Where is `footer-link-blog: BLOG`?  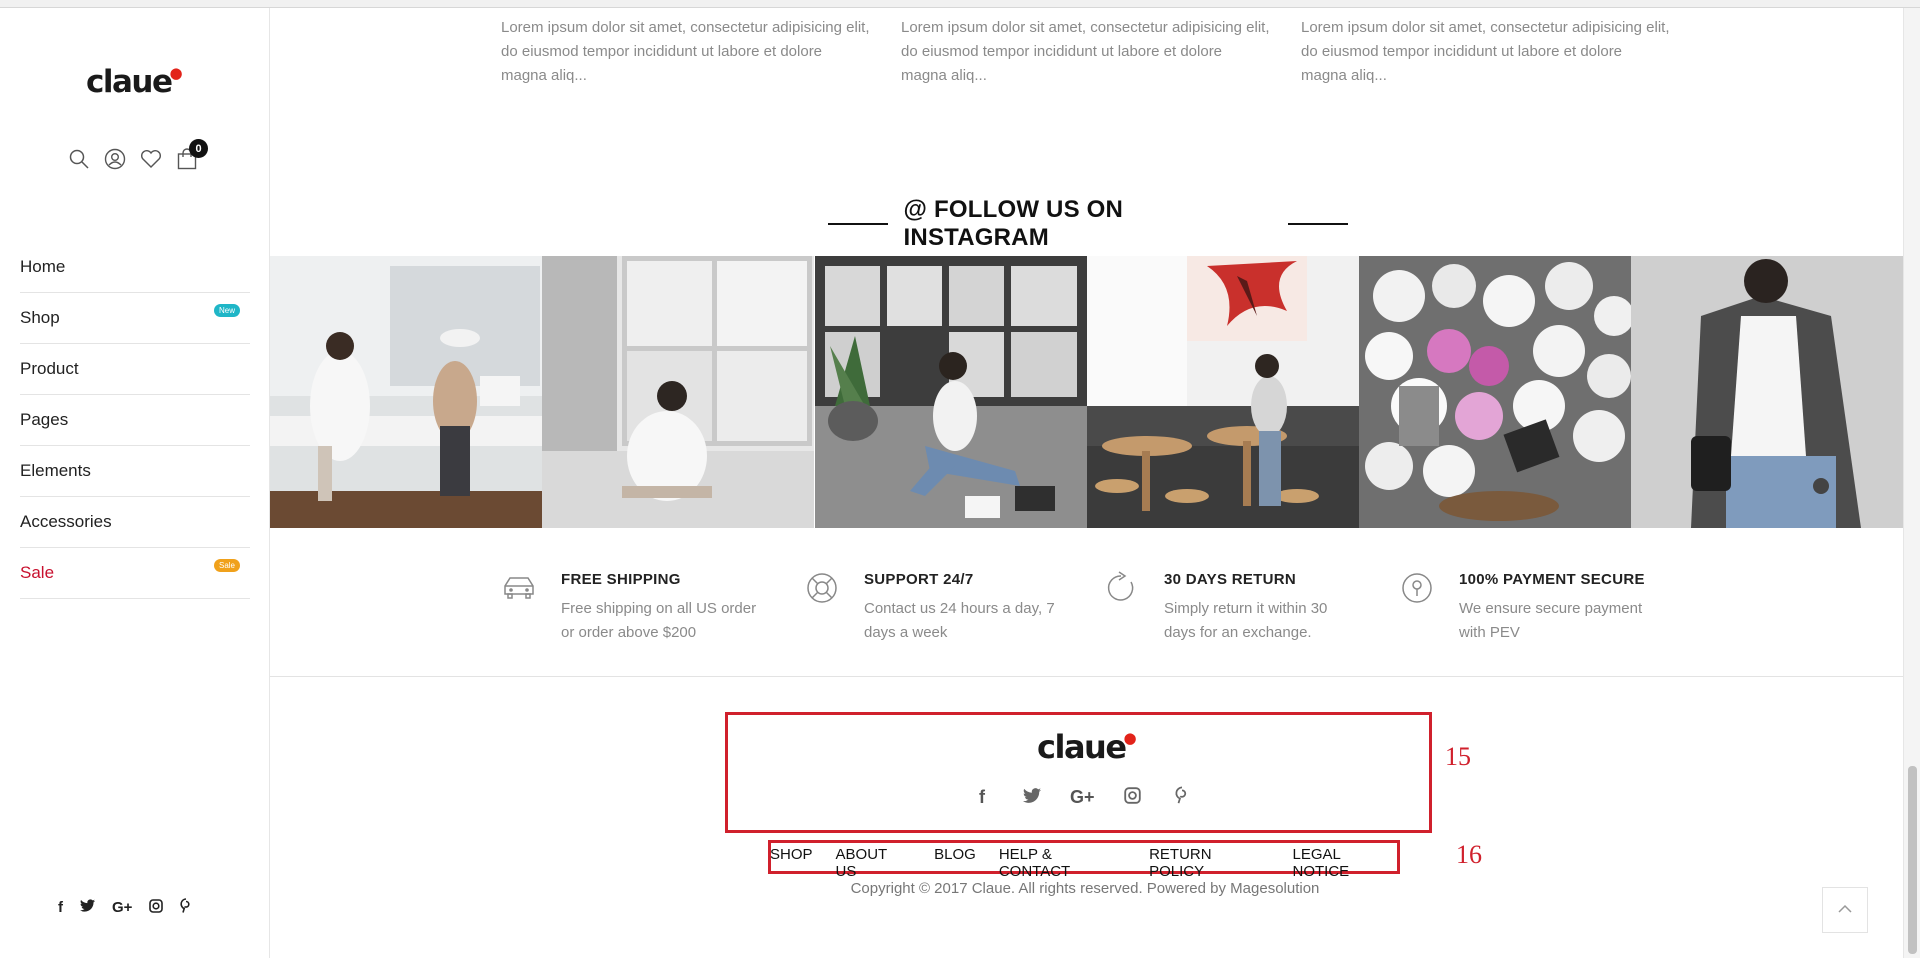 footer-link-blog: BLOG is located at coordinates (955, 863).